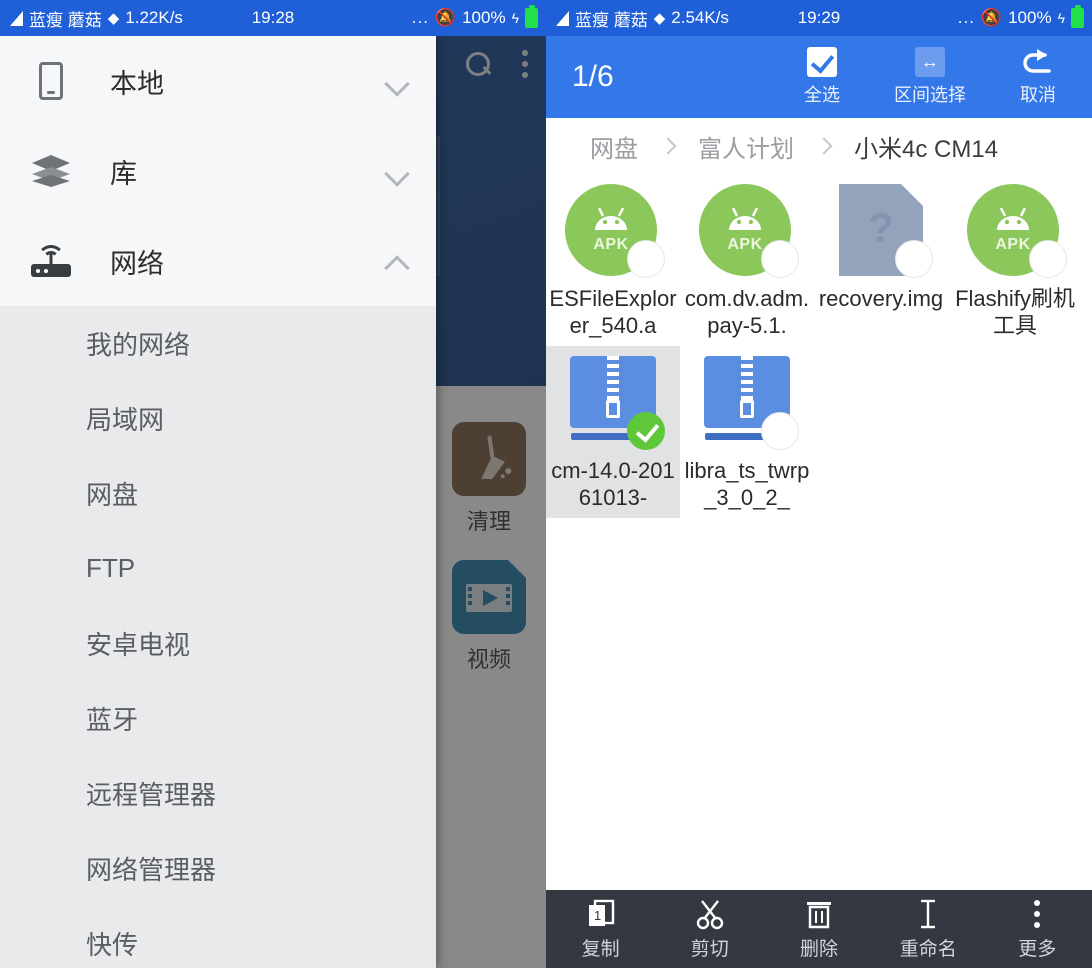 The height and width of the screenshot is (968, 1092). I want to click on sidebar-item-netdisk: 网盘, so click(218, 493).